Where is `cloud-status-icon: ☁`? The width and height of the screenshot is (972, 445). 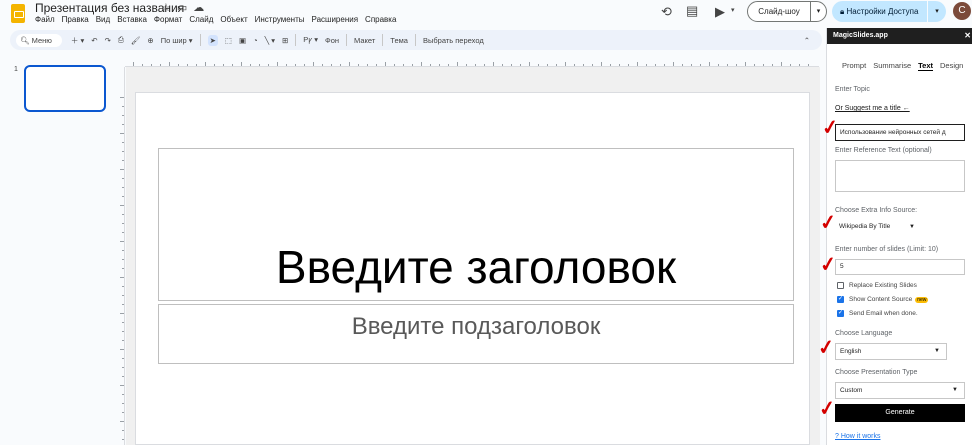
cloud-status-icon: ☁ is located at coordinates (198, 7).